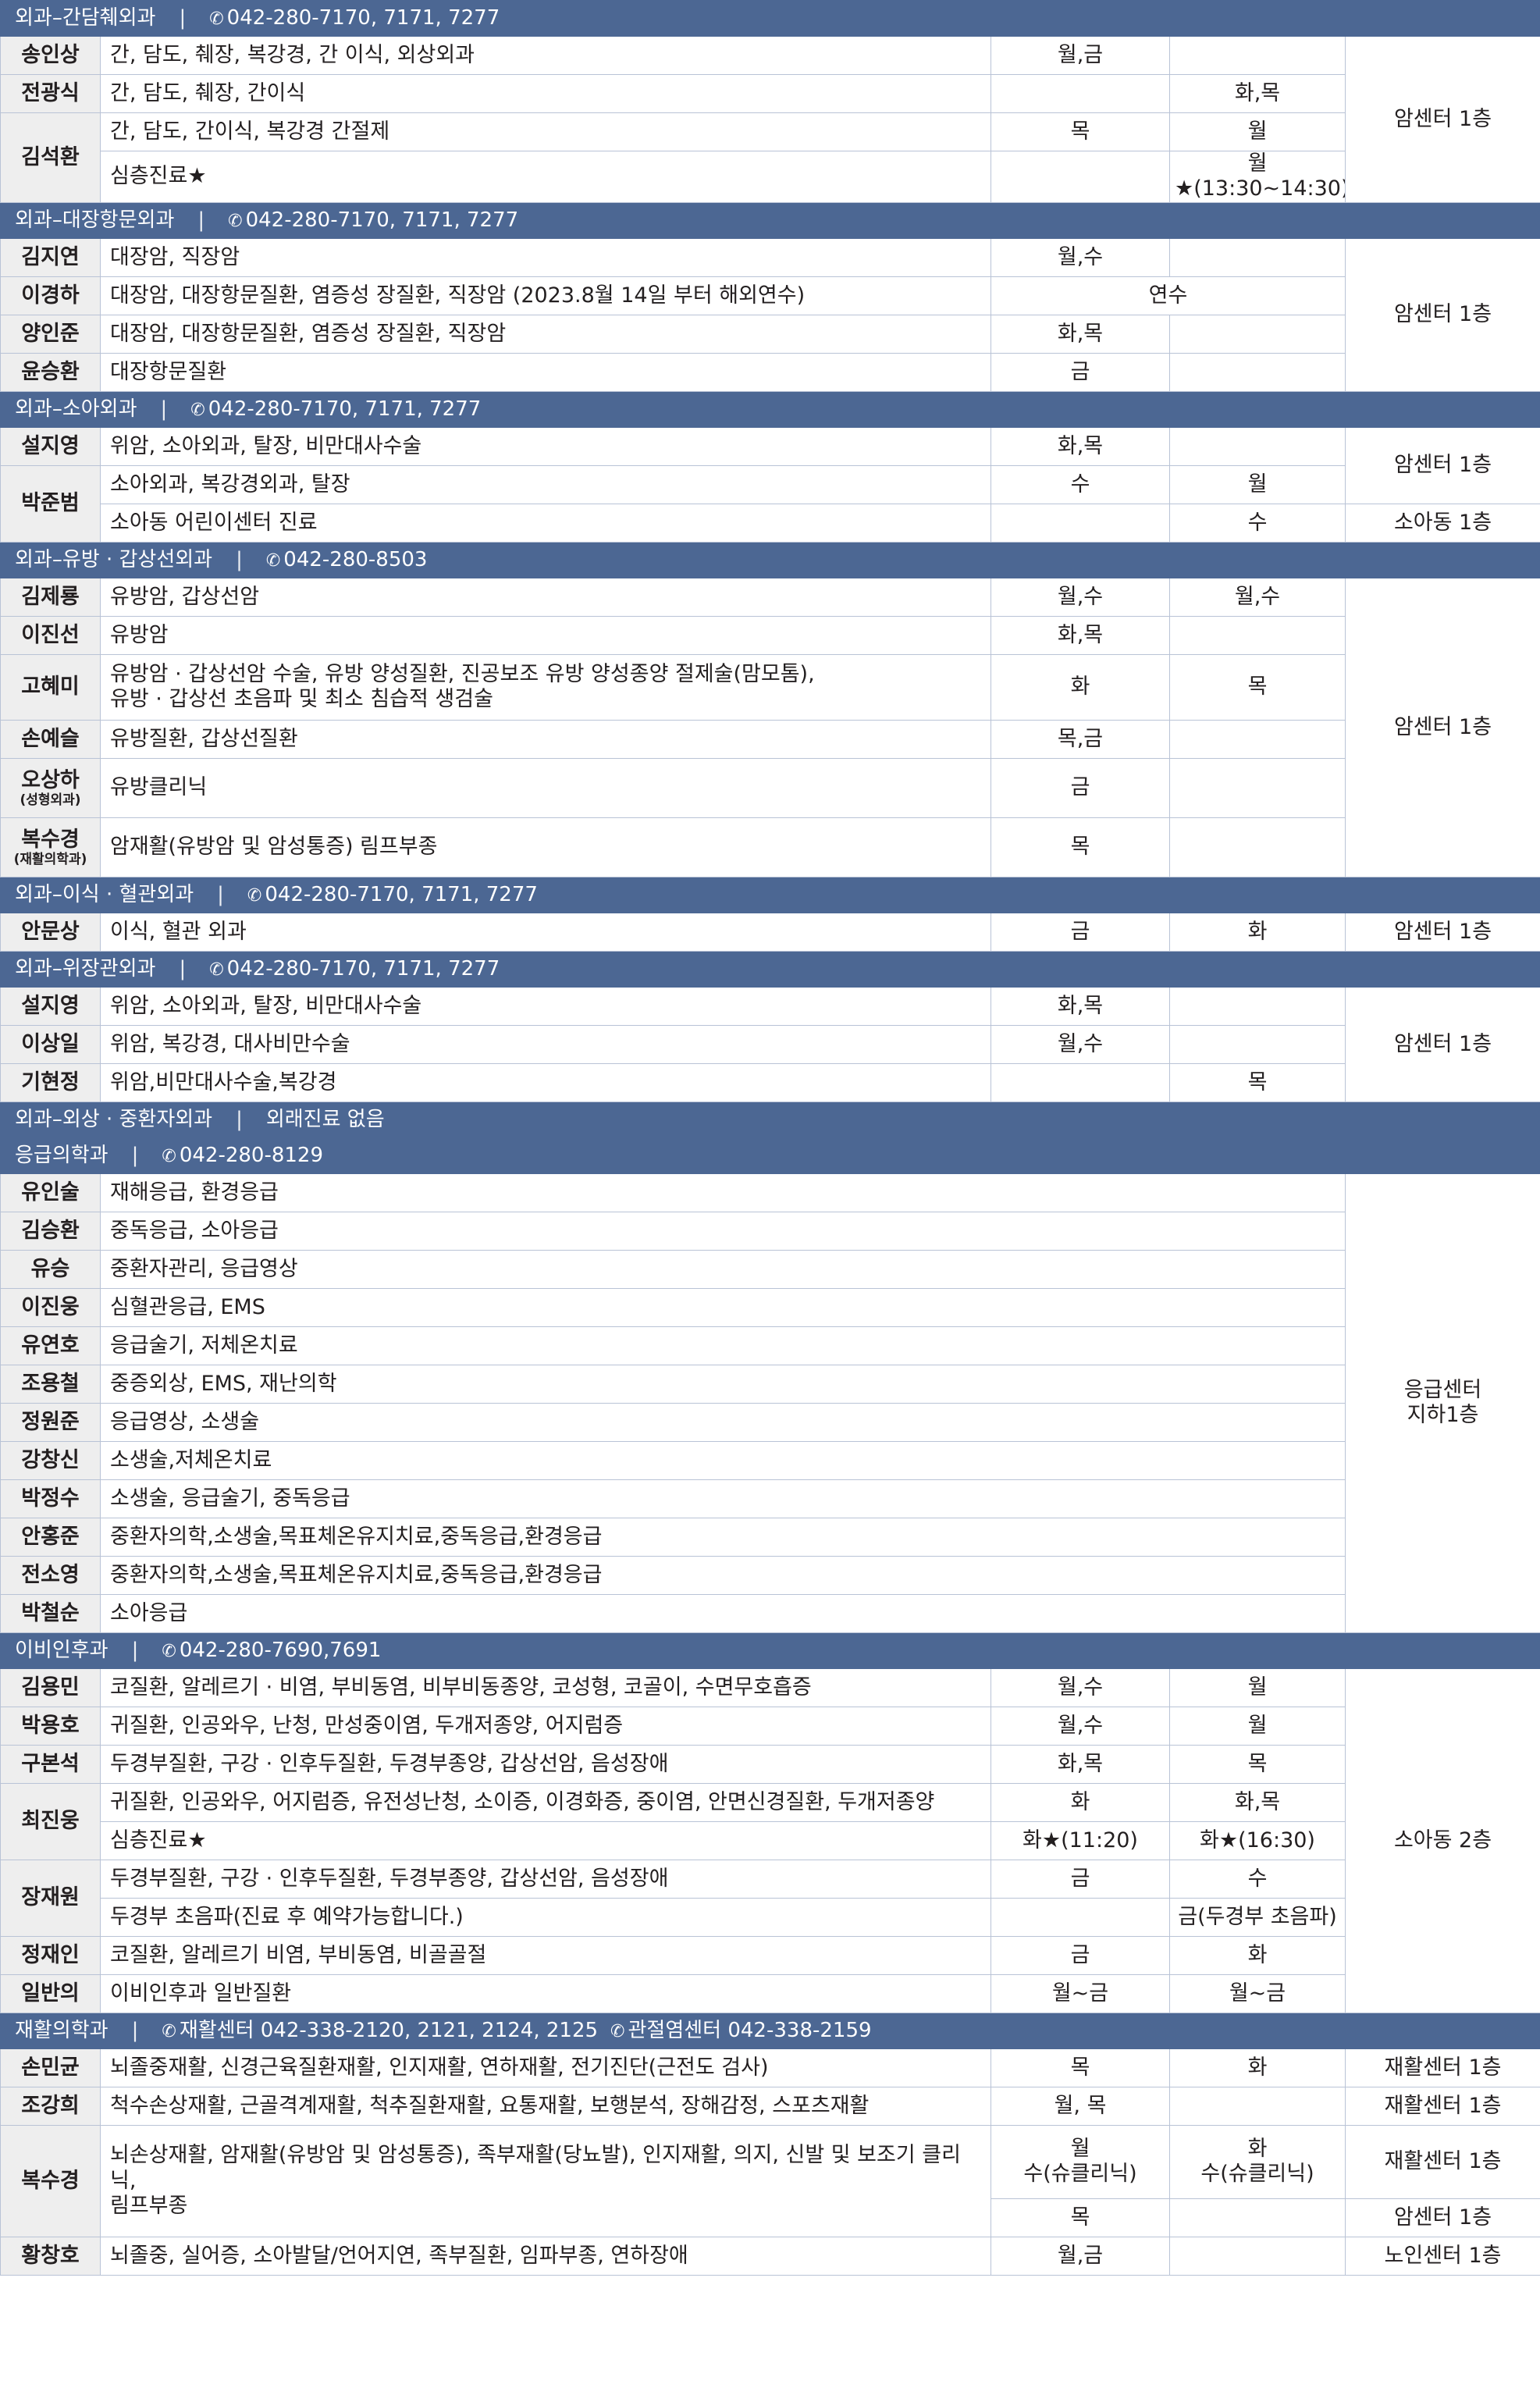  What do you see at coordinates (1257, 1764) in the screenshot?
I see `pm-clinic: 목` at bounding box center [1257, 1764].